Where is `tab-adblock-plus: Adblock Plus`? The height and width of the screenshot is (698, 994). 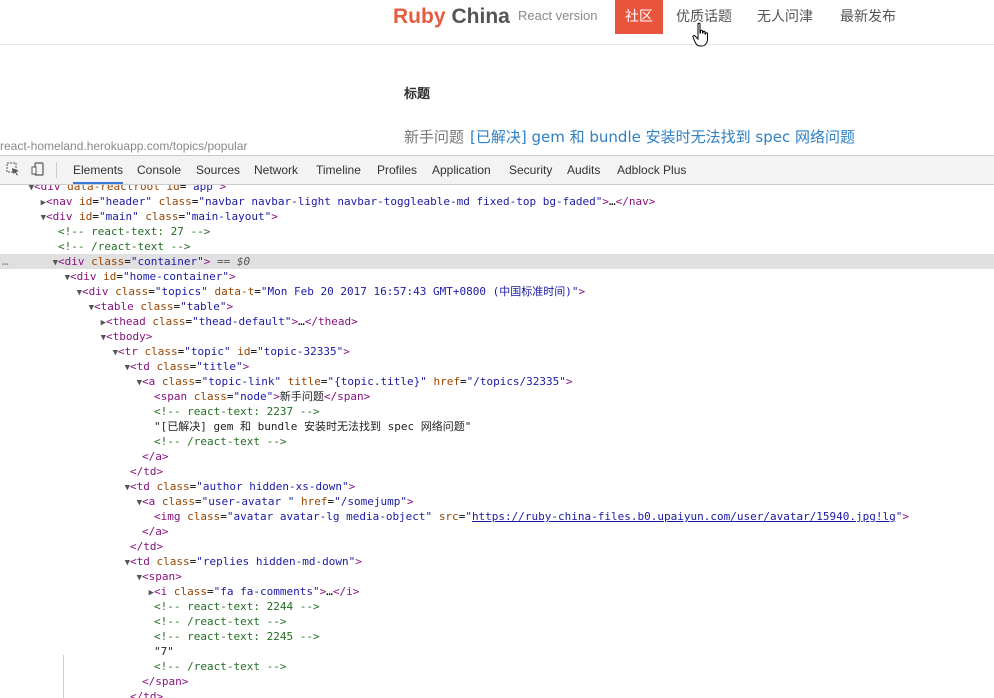
tab-adblock-plus: Adblock Plus is located at coordinates (651, 170).